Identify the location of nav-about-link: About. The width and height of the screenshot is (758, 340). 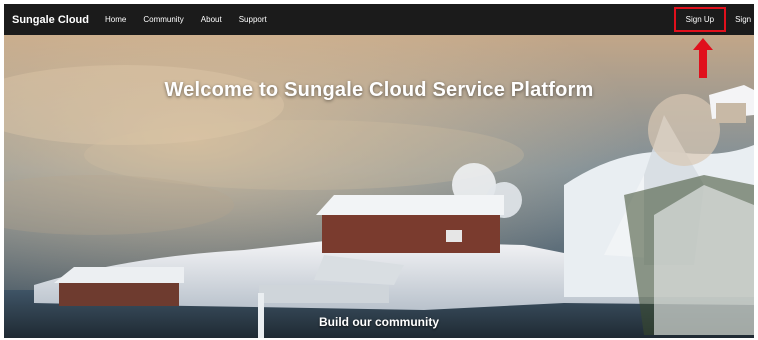
(211, 19).